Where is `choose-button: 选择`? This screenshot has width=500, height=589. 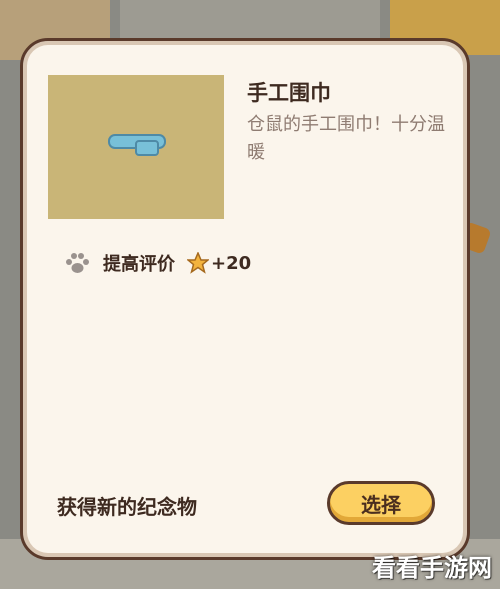
choose-button: 选择 is located at coordinates (381, 503).